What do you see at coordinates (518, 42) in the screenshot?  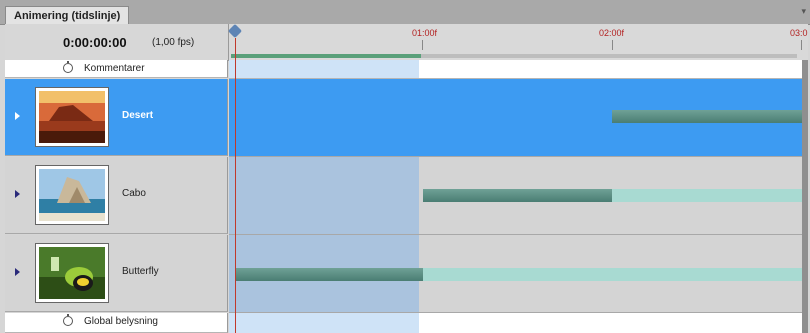 I see `time-ruler: 01:00f 02:00f 03:0` at bounding box center [518, 42].